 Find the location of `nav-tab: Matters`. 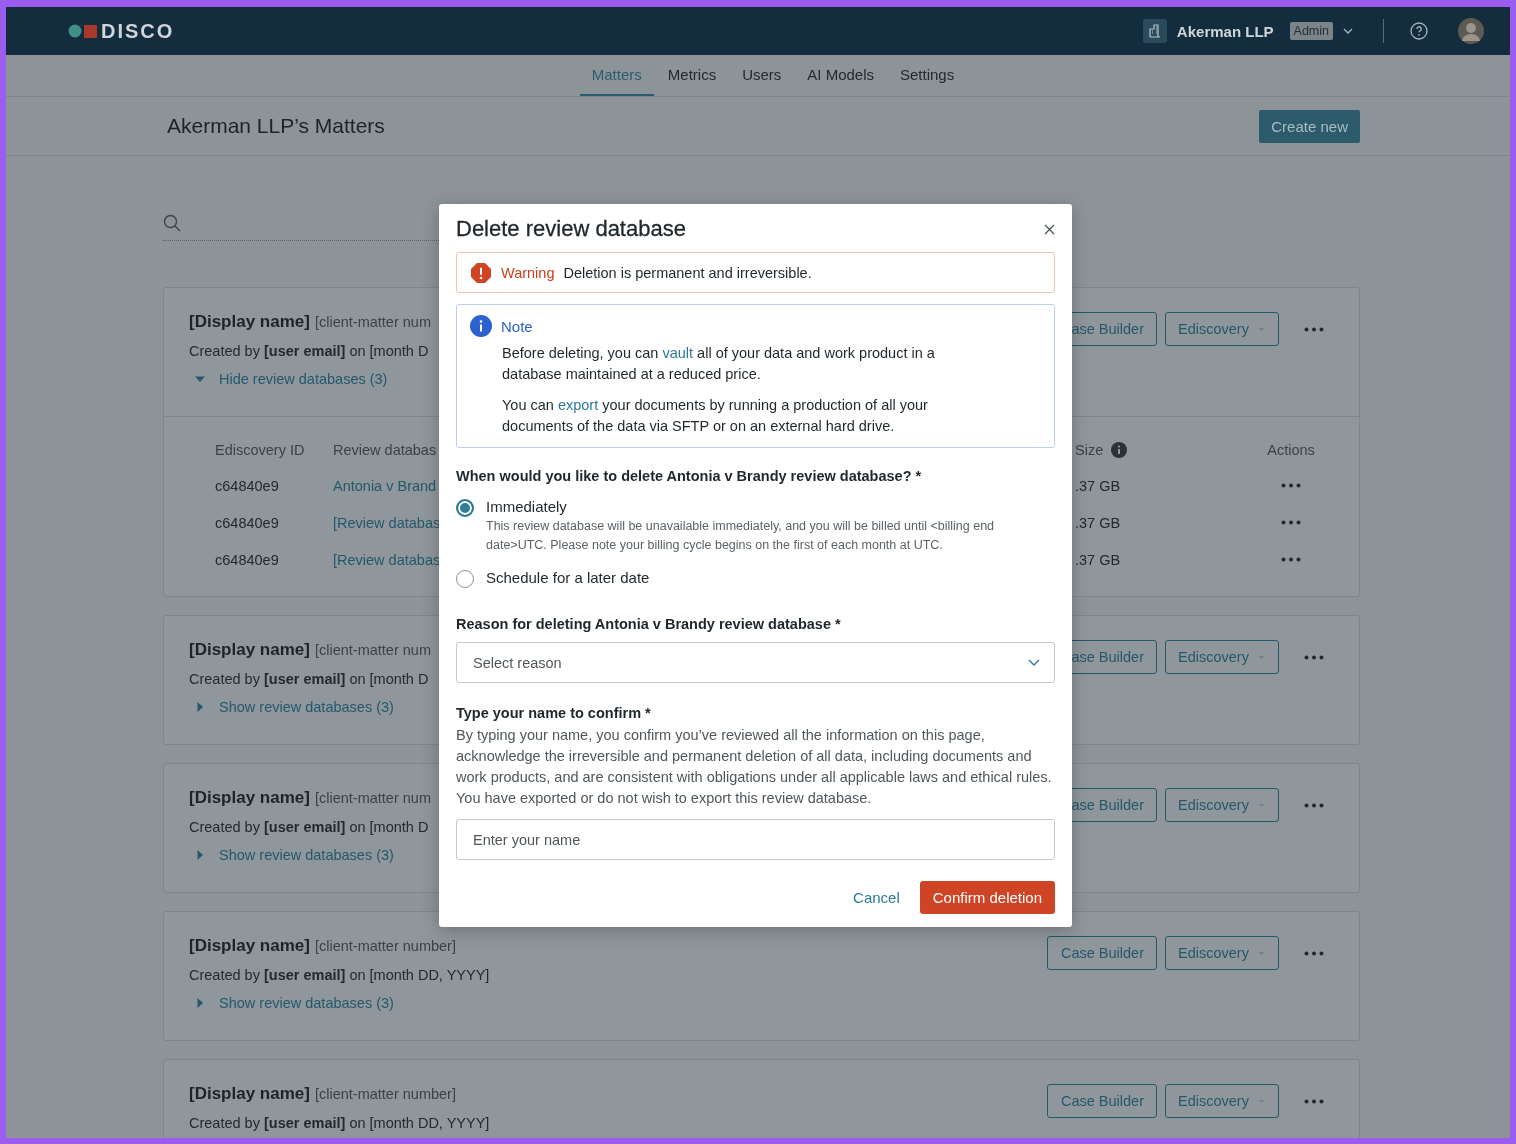

nav-tab: Matters is located at coordinates (616, 75).